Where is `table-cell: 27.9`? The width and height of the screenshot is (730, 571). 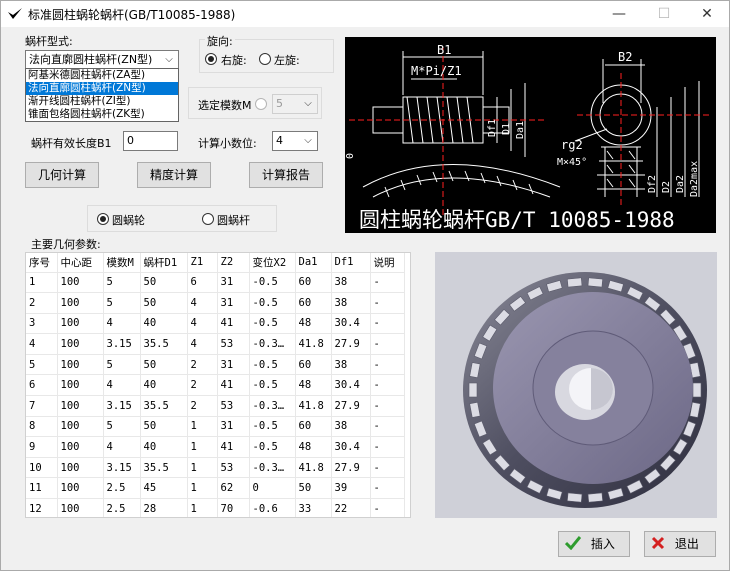 table-cell: 27.9 is located at coordinates (351, 344).